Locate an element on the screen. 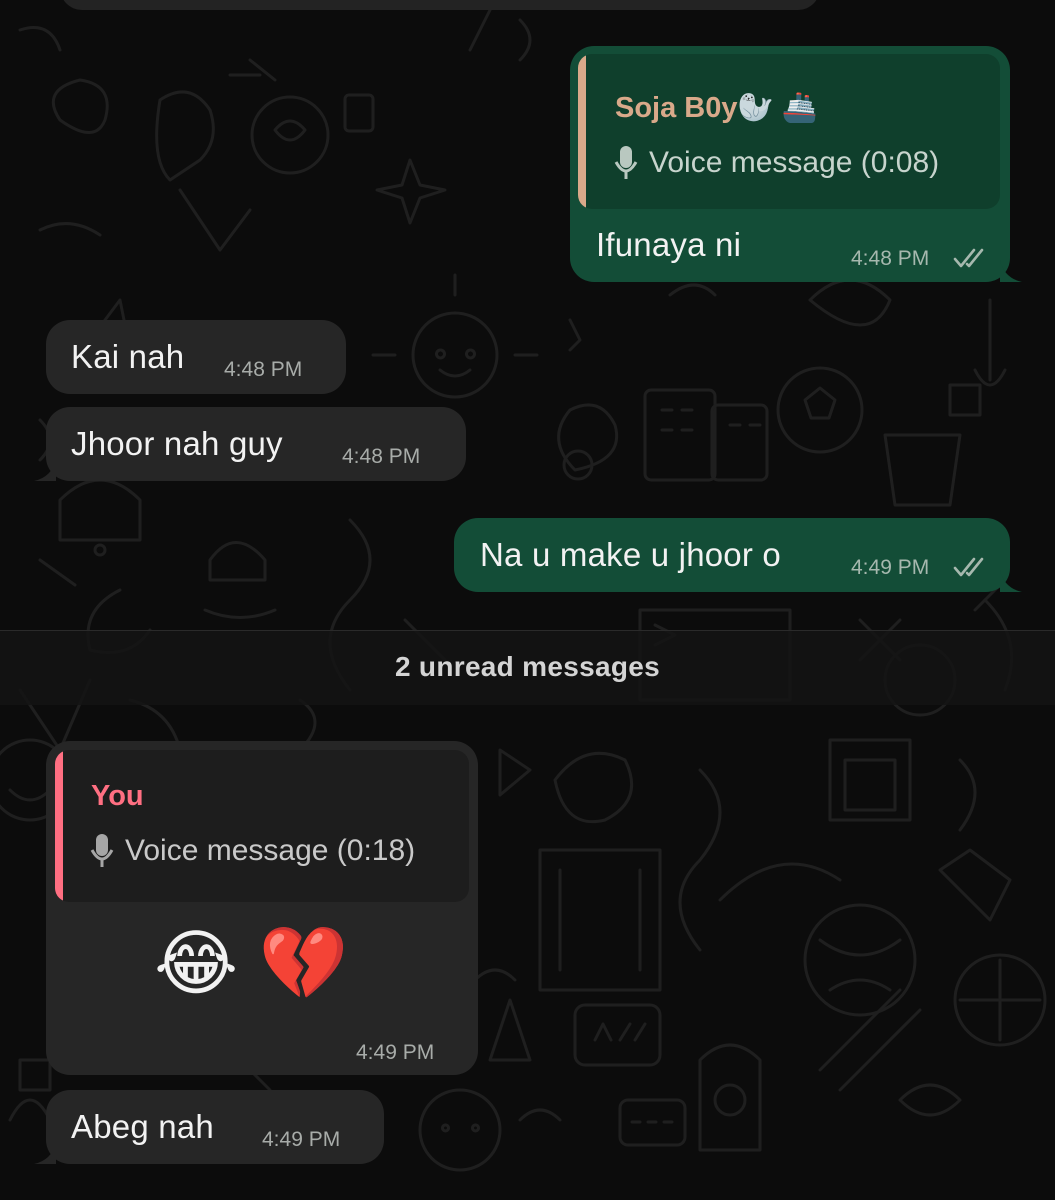 Image resolution: width=1055 pixels, height=1200 pixels. unread-messages-label: 2 unread messages is located at coordinates (527, 666).